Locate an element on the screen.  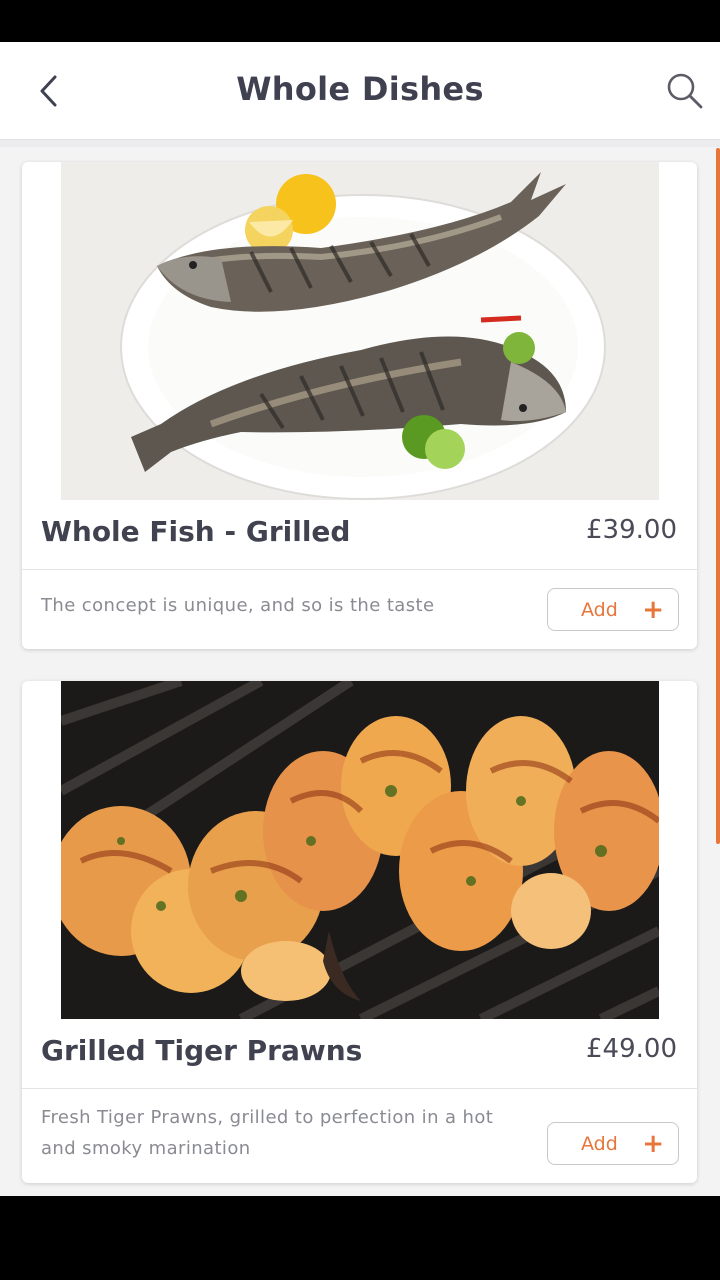
dish-name: Grilled Tiger Prawns is located at coordinates (202, 1050).